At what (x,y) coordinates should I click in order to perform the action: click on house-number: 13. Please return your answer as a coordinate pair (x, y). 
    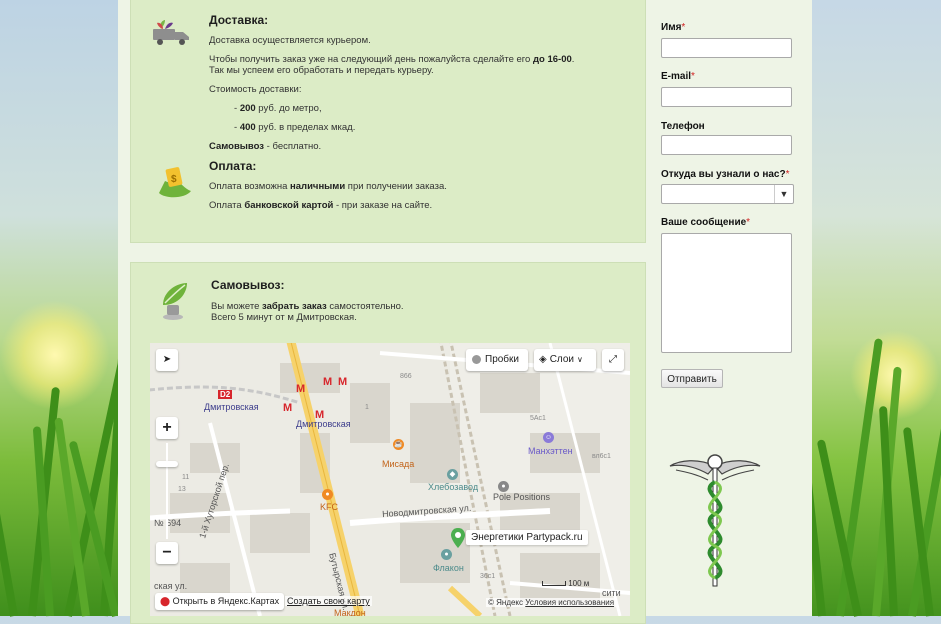
    Looking at the image, I should click on (182, 489).